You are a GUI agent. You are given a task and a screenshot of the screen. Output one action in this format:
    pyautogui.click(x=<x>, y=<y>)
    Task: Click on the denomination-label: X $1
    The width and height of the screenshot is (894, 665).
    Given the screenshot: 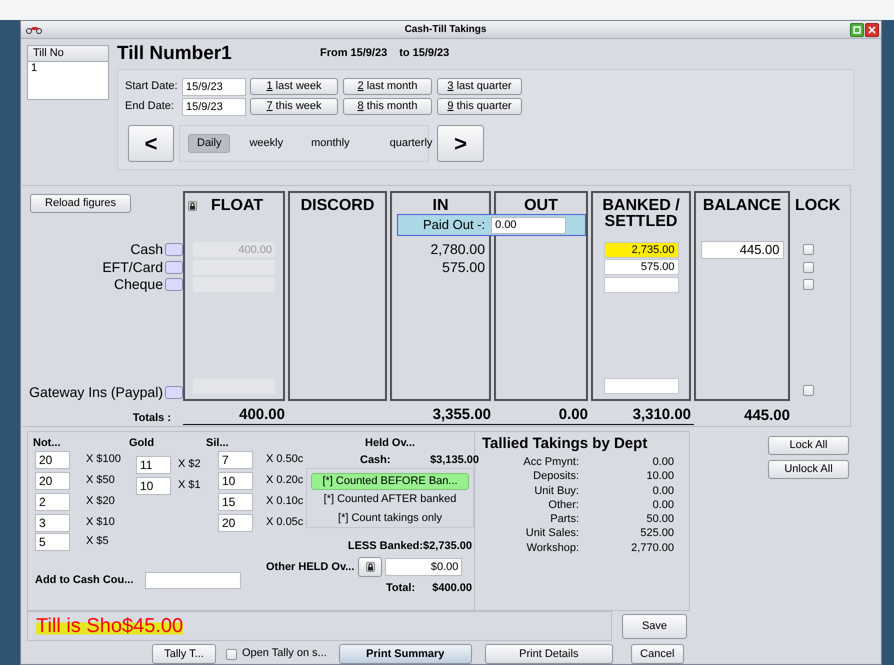 What is the action you would take?
    pyautogui.click(x=189, y=485)
    